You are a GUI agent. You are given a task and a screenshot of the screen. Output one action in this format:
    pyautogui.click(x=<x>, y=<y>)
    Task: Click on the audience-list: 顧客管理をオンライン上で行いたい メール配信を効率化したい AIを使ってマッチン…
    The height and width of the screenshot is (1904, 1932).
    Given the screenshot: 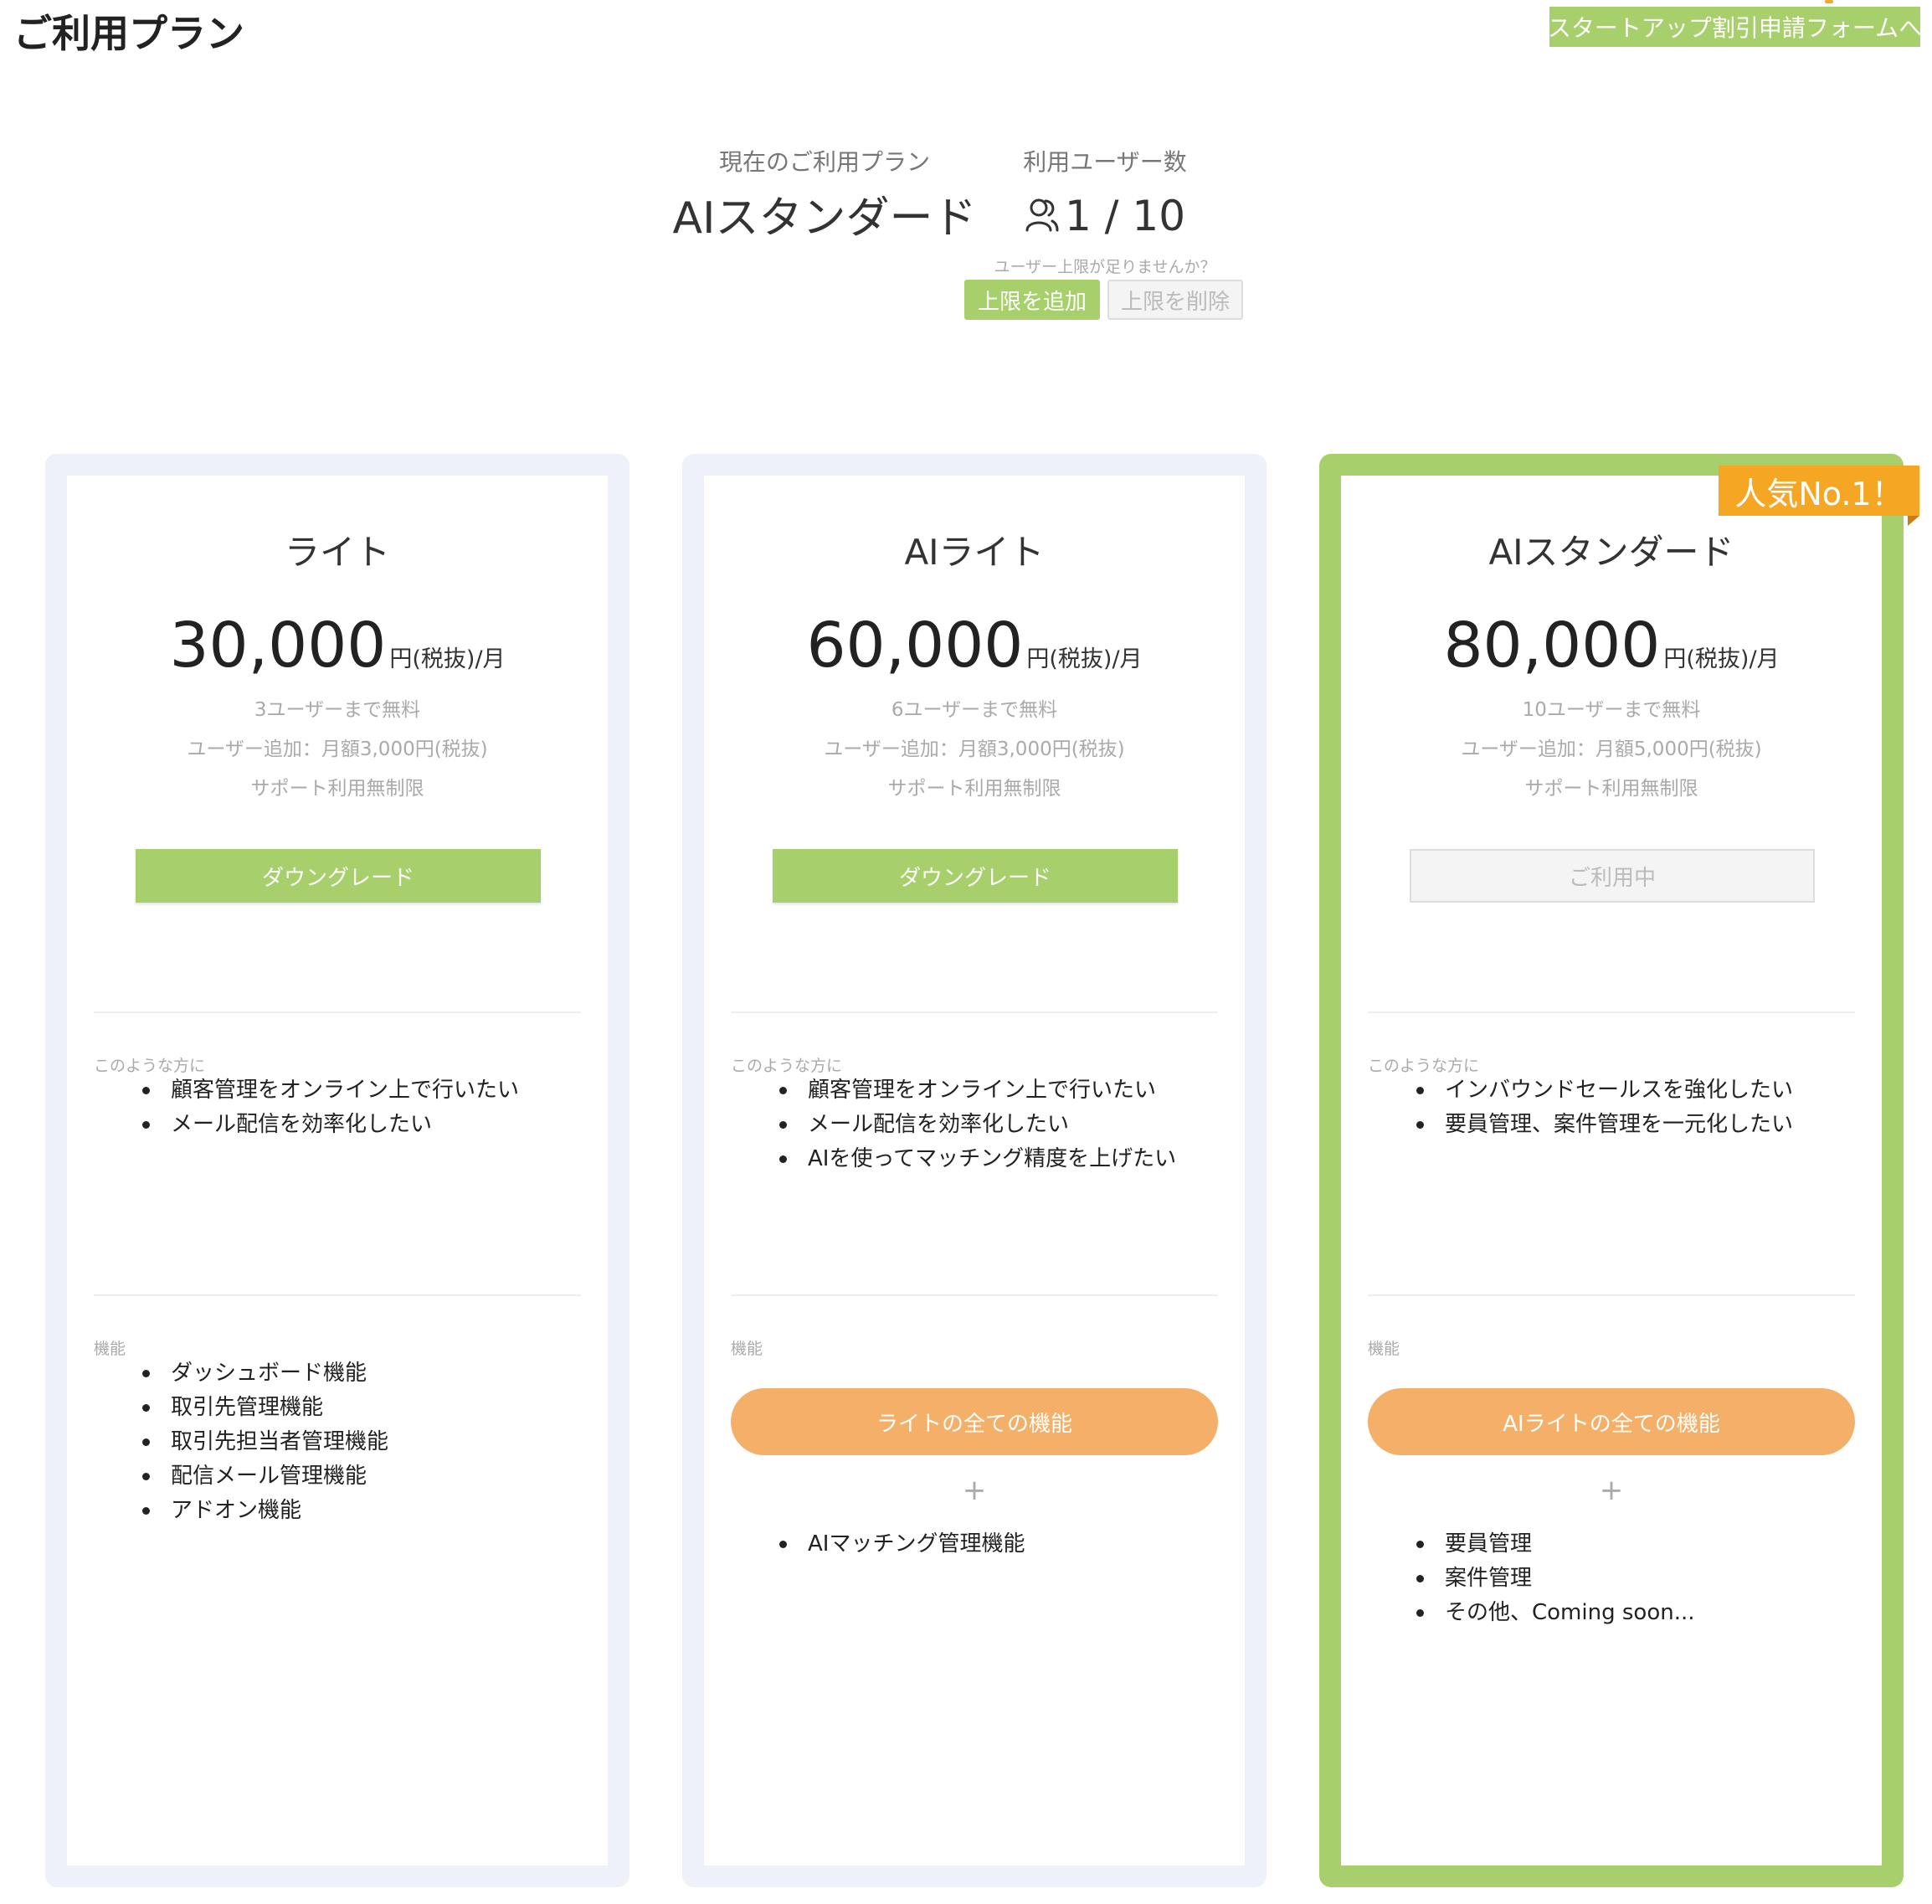 What is the action you would take?
    pyautogui.click(x=1004, y=1124)
    